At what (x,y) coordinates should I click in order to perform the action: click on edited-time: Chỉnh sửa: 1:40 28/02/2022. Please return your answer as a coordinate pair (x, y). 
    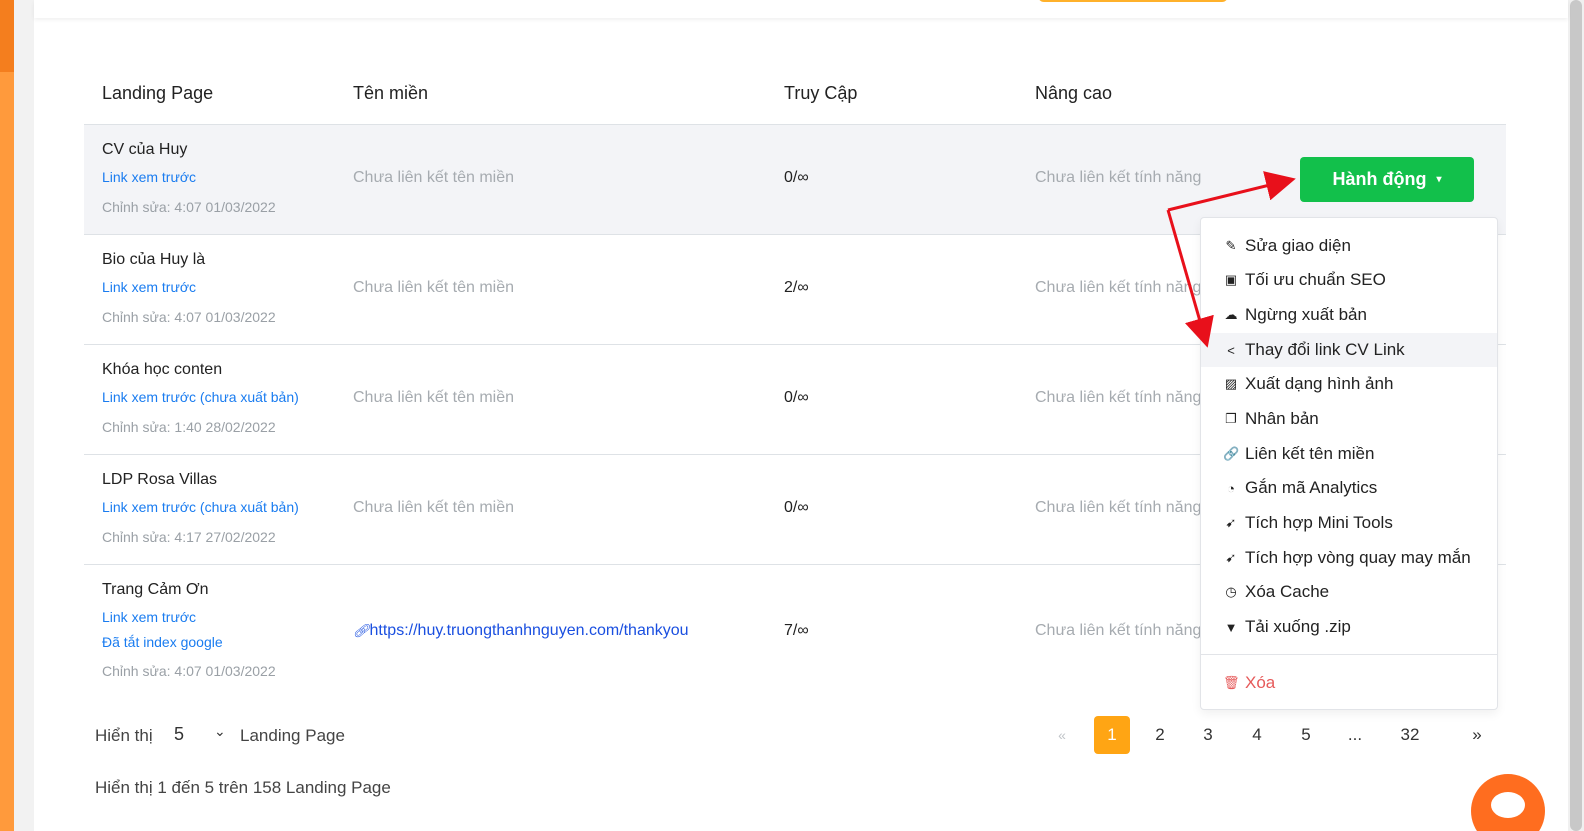
    Looking at the image, I should click on (189, 427).